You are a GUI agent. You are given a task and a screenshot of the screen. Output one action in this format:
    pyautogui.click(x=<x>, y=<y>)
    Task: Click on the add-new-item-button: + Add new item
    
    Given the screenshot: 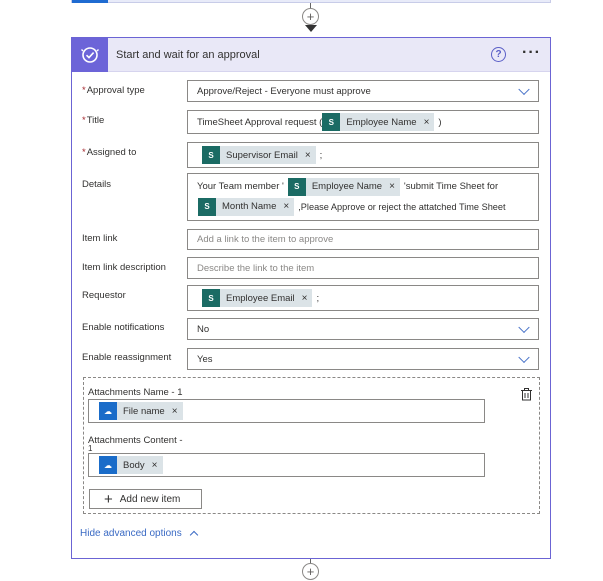 What is the action you would take?
    pyautogui.click(x=145, y=499)
    